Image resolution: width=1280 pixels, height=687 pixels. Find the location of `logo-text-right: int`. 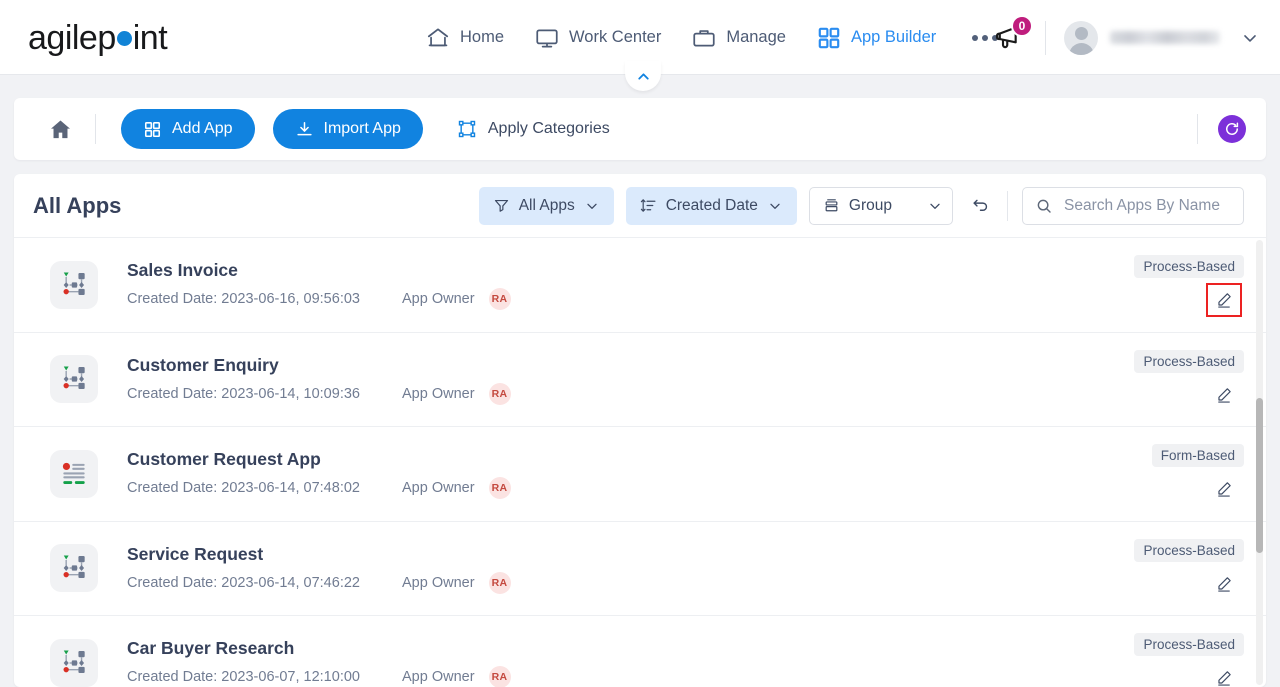

logo-text-right: int is located at coordinates (150, 38).